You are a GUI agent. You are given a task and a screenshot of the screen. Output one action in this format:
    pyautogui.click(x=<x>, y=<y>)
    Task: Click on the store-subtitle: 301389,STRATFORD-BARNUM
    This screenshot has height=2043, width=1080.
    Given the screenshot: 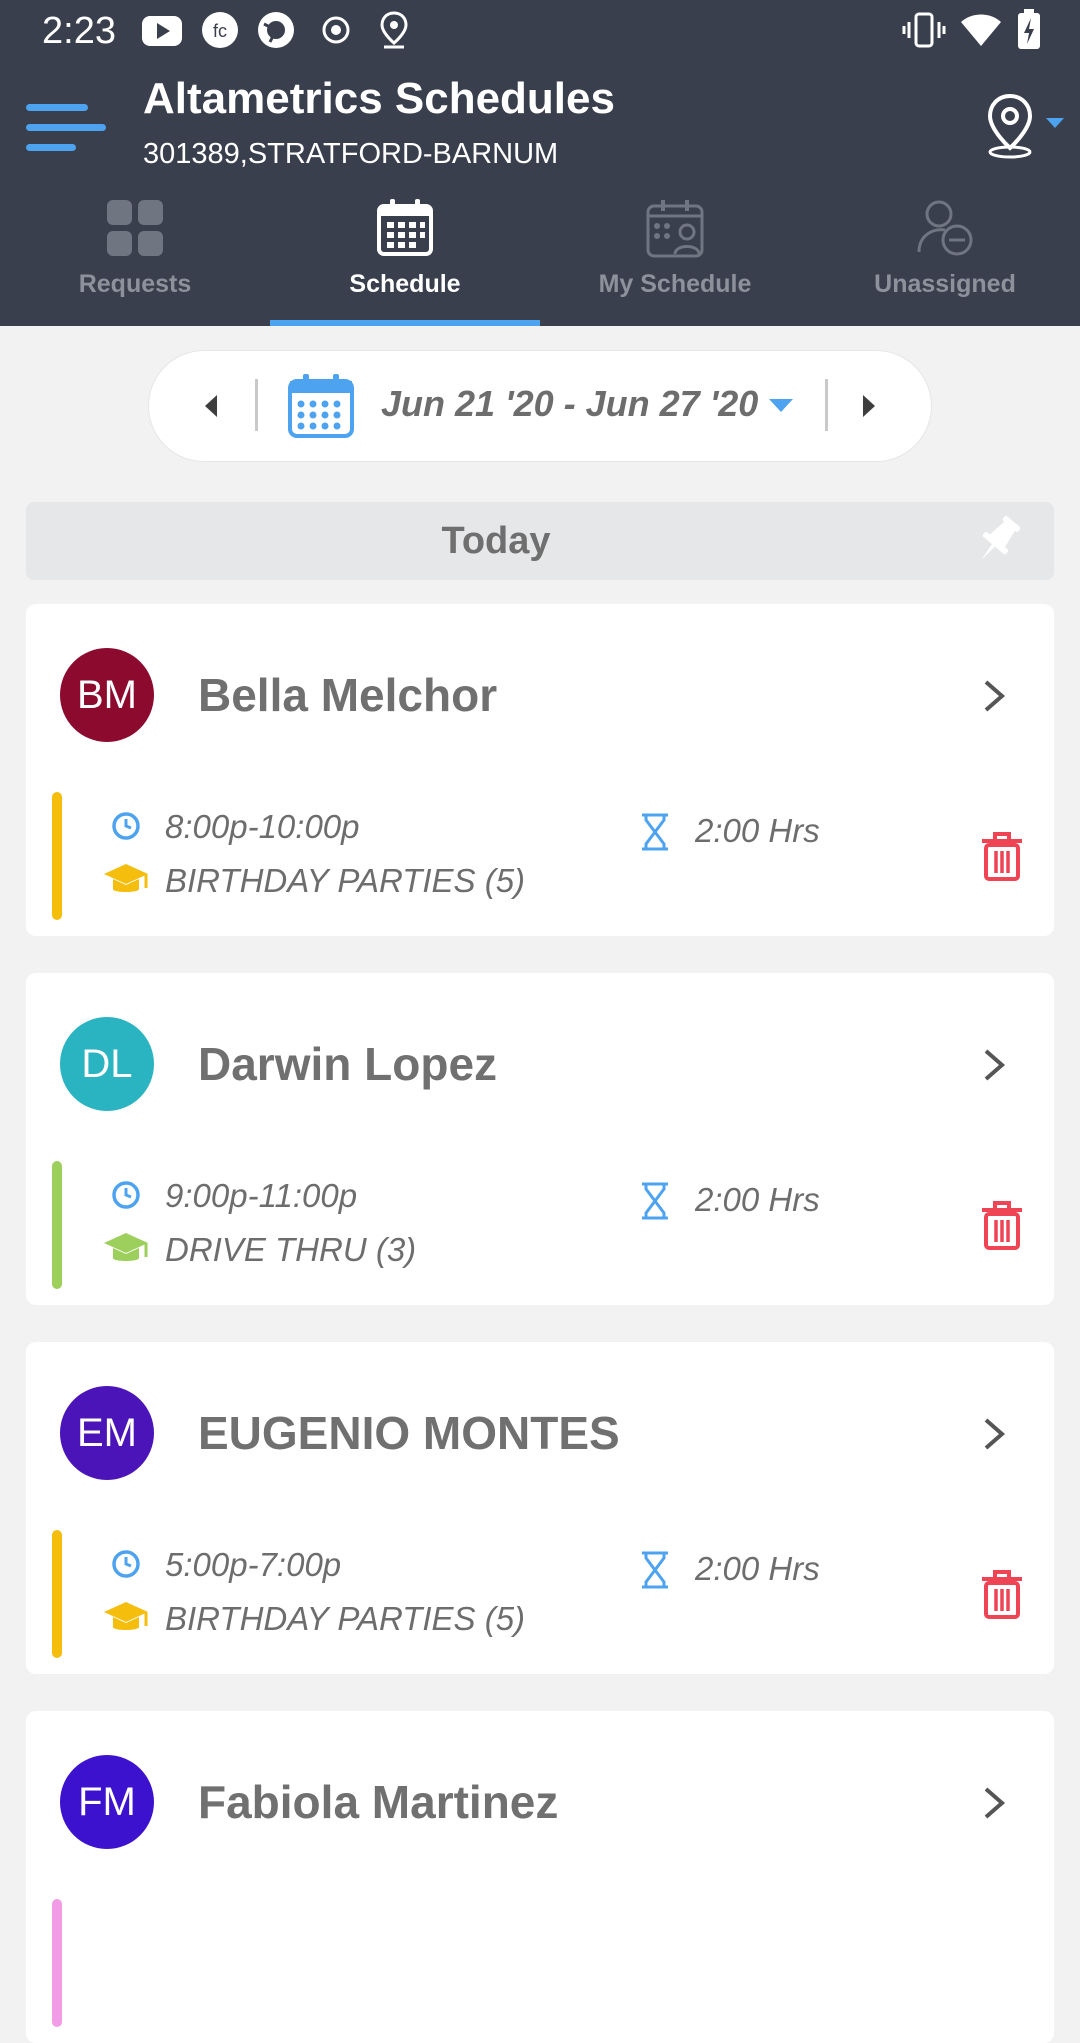 What is the action you would take?
    pyautogui.click(x=351, y=154)
    